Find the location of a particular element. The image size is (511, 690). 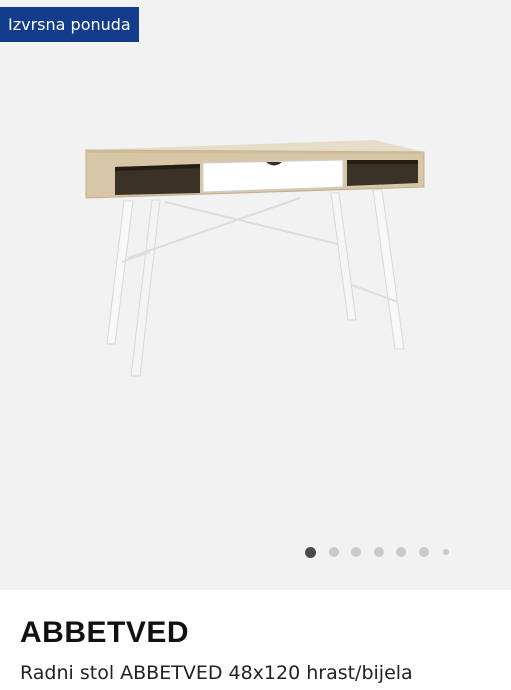

gallery-pagination is located at coordinates (383, 552).